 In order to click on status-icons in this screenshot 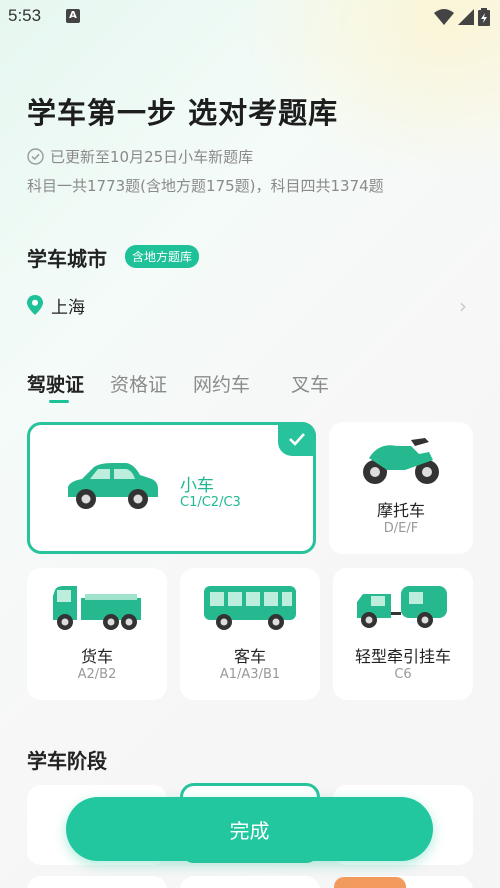, I will do `click(462, 17)`.